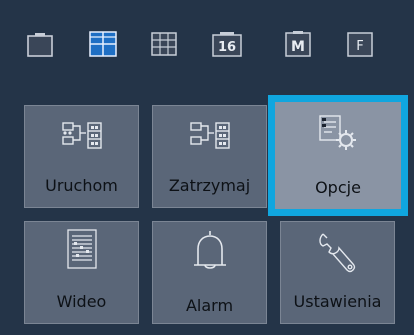 This screenshot has height=335, width=414. What do you see at coordinates (209, 272) in the screenshot?
I see `alarm-tile: Alarm` at bounding box center [209, 272].